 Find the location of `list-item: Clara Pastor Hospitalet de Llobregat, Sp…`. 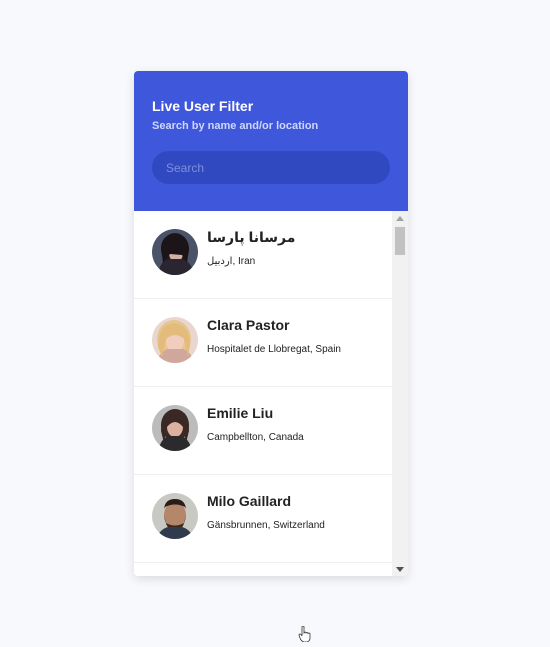

list-item: Clara Pastor Hospitalet de Llobregat, Sp… is located at coordinates (263, 343).